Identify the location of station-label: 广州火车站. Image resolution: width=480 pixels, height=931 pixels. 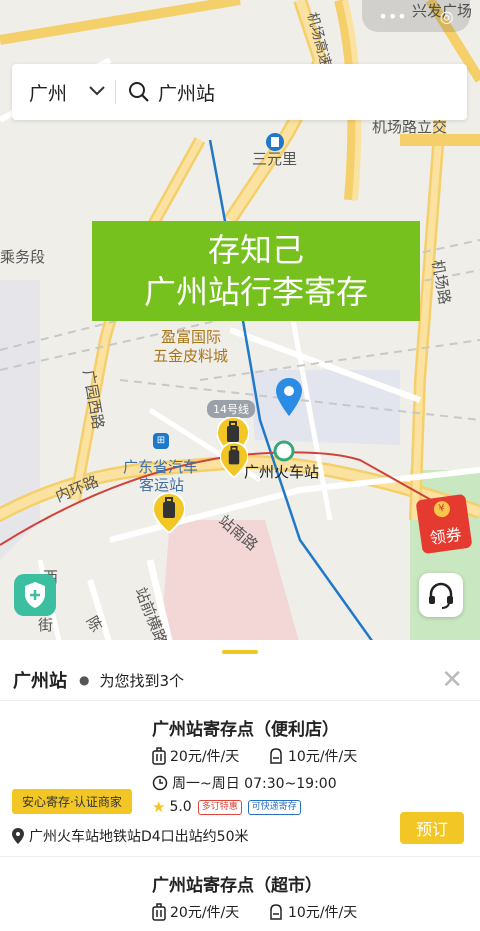
(282, 472).